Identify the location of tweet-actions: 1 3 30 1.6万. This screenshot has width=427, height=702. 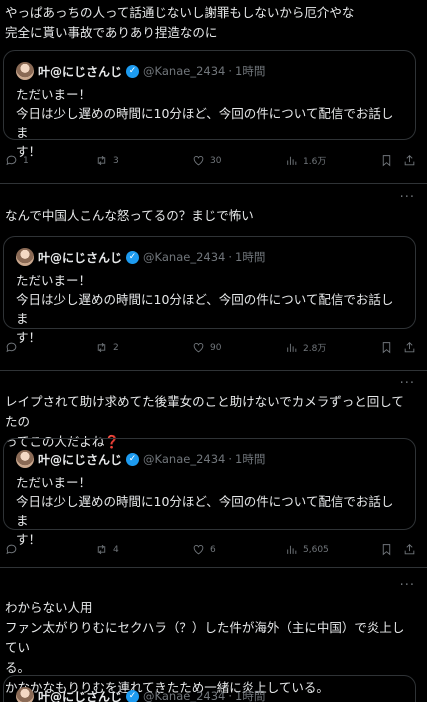
(213, 162).